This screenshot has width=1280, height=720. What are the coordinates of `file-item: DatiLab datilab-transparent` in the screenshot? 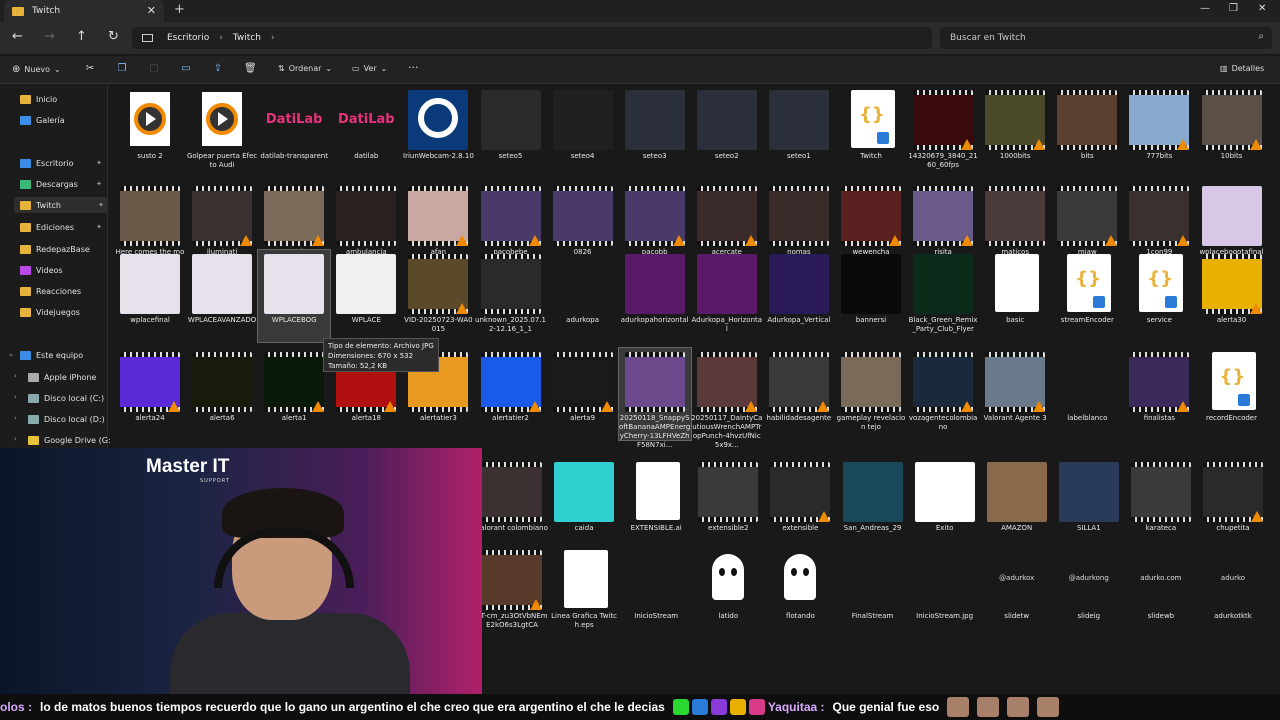 It's located at (294, 132).